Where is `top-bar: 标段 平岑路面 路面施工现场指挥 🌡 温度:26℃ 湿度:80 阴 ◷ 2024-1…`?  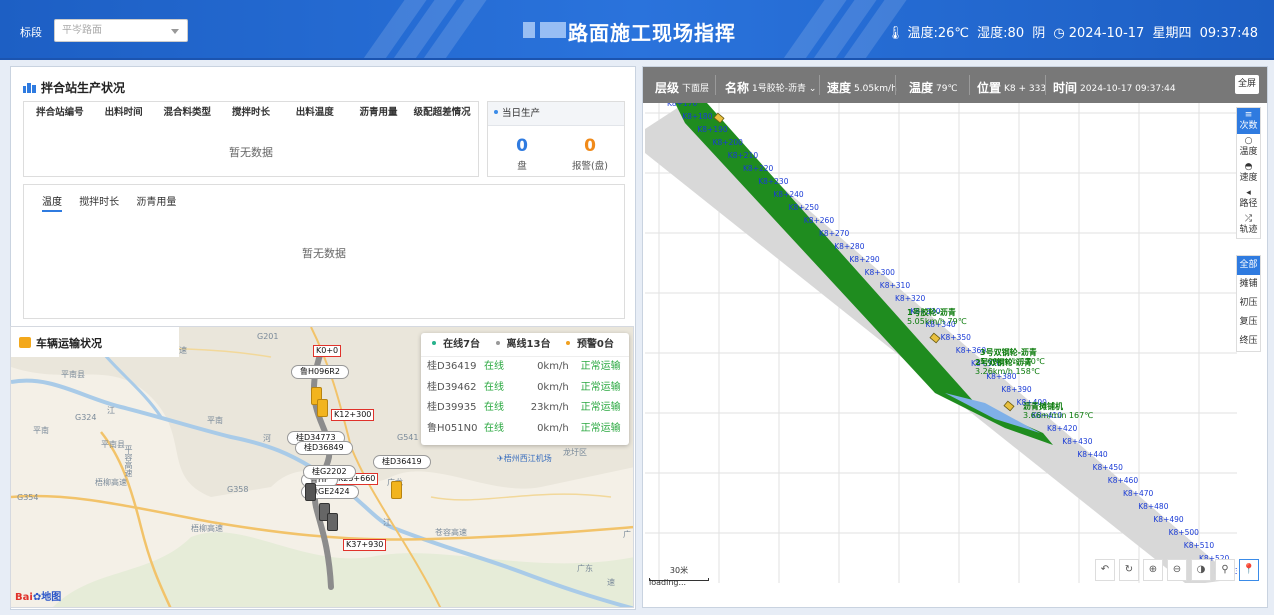
top-bar: 标段 平岑路面 路面施工现场指挥 🌡 温度:26℃ 湿度:80 阴 ◷ 2024-1… is located at coordinates (637, 30).